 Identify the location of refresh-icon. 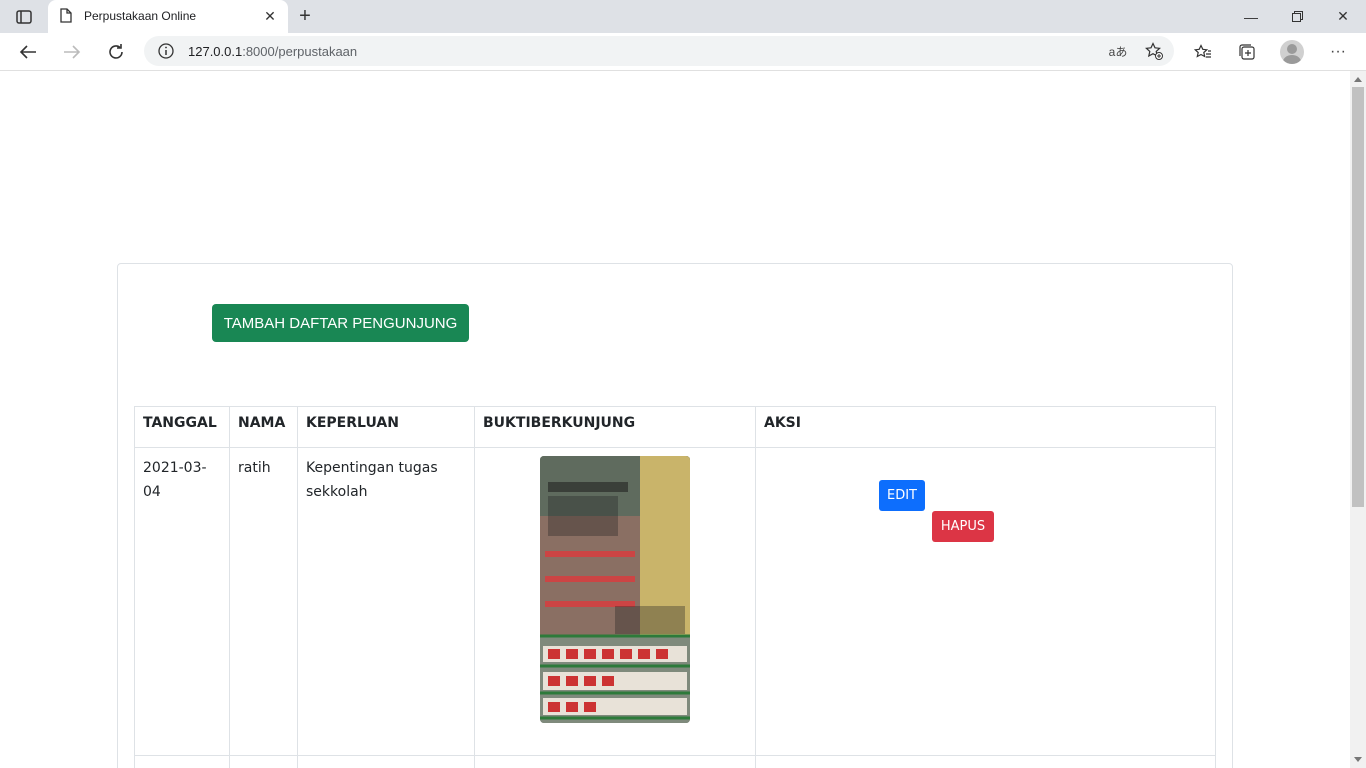
(116, 52).